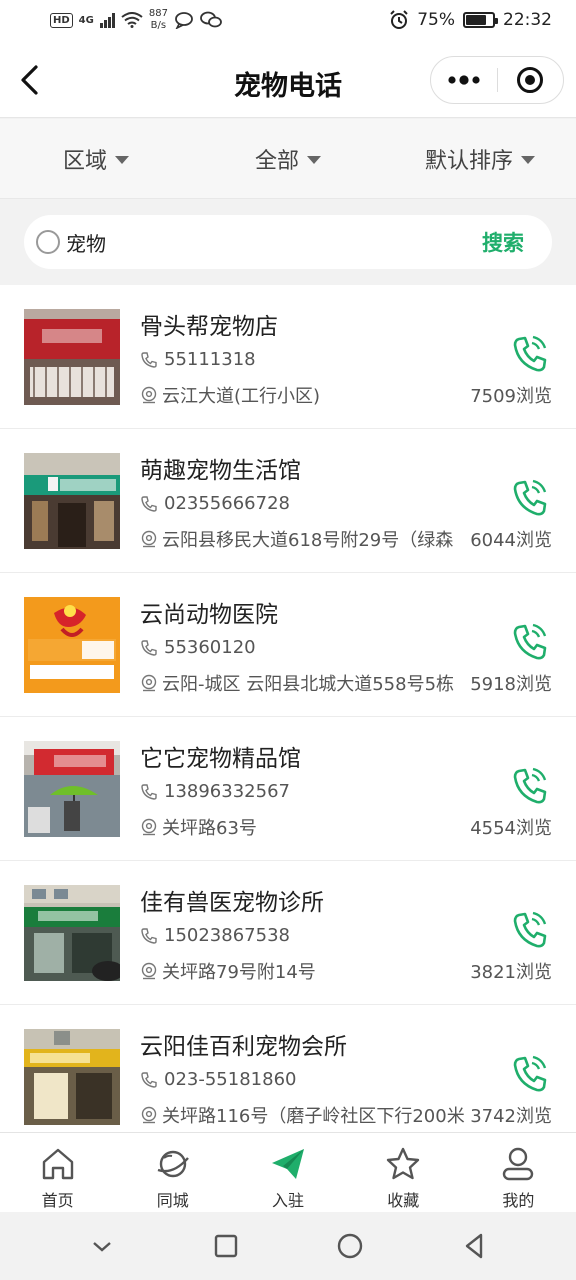  What do you see at coordinates (102, 1246) in the screenshot?
I see `chevron-down-icon` at bounding box center [102, 1246].